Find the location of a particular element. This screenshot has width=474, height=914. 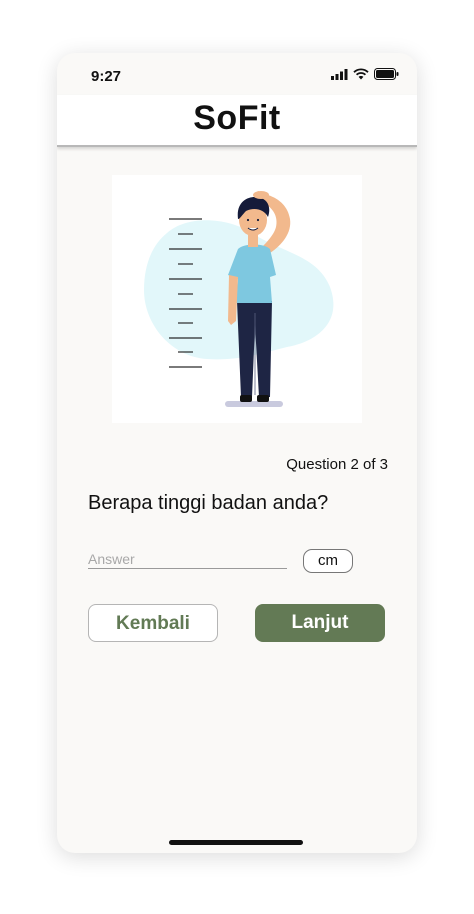

app-title: SoFit is located at coordinates (237, 118).